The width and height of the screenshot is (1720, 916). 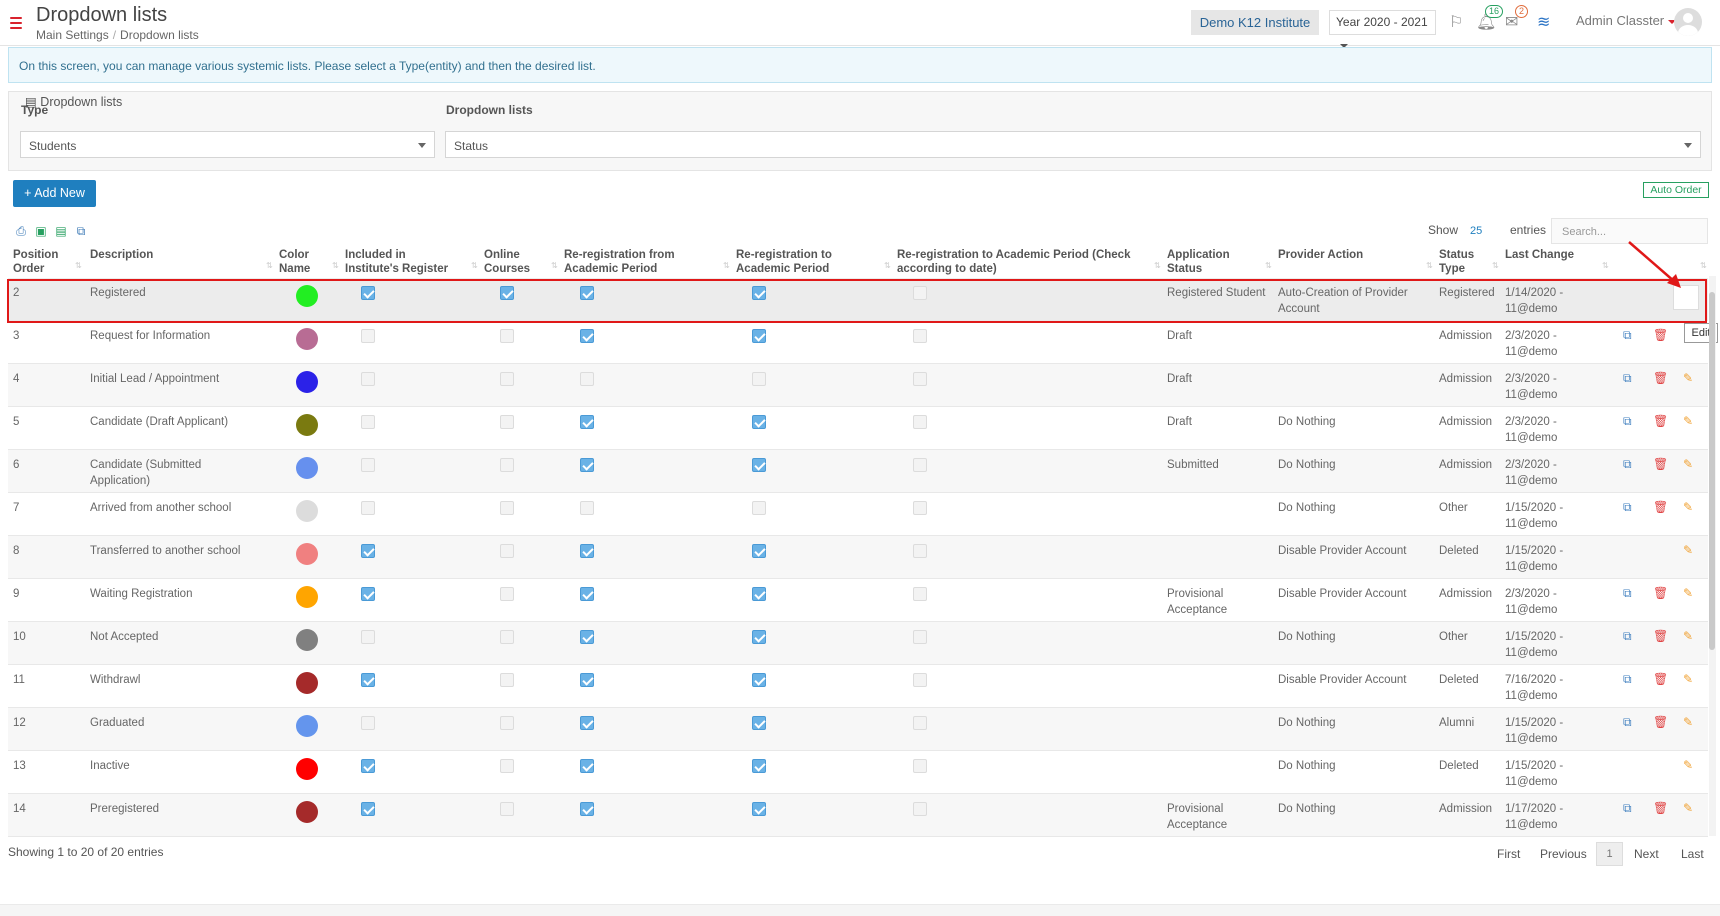 What do you see at coordinates (1476, 231) in the screenshot?
I see `entries-select: 25` at bounding box center [1476, 231].